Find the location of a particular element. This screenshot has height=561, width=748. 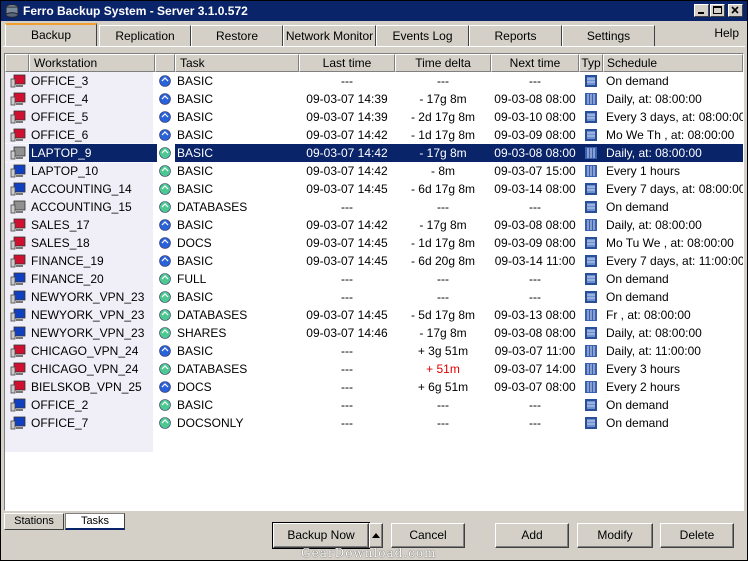

table-row: OFFICE_3 BASIC --- --- --- On demand is located at coordinates (374, 81).